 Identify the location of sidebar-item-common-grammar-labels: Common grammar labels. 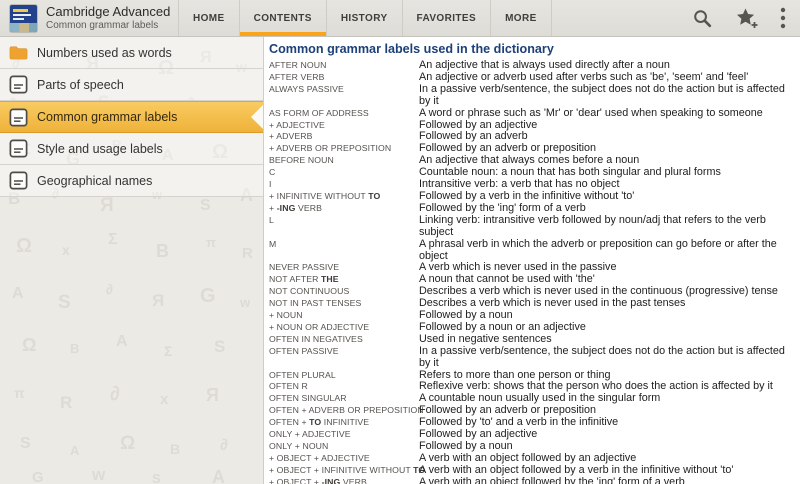
(131, 117).